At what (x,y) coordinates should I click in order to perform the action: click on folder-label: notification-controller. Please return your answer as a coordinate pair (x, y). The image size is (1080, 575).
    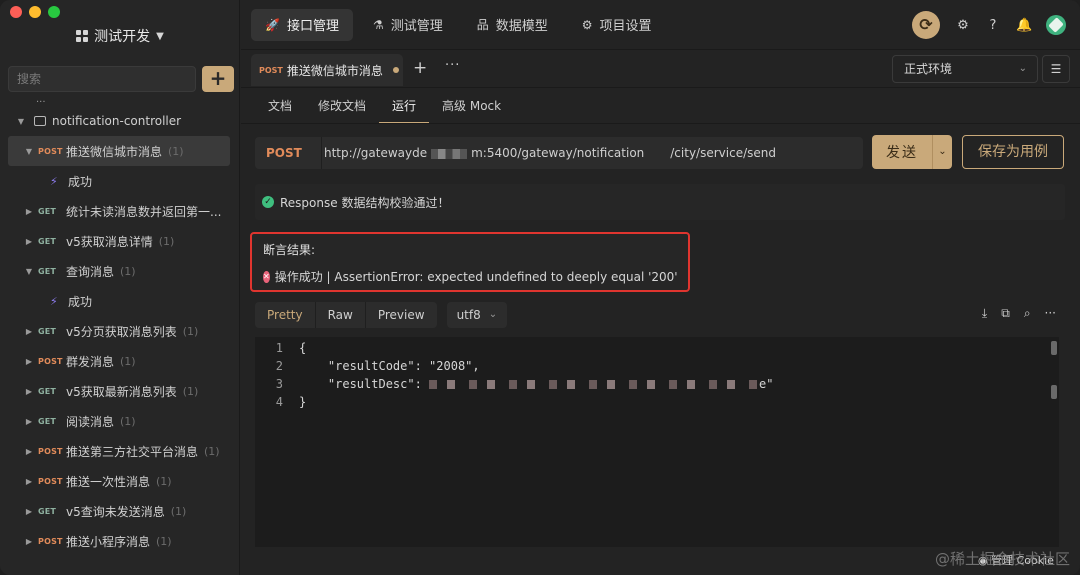
    Looking at the image, I should click on (117, 121).